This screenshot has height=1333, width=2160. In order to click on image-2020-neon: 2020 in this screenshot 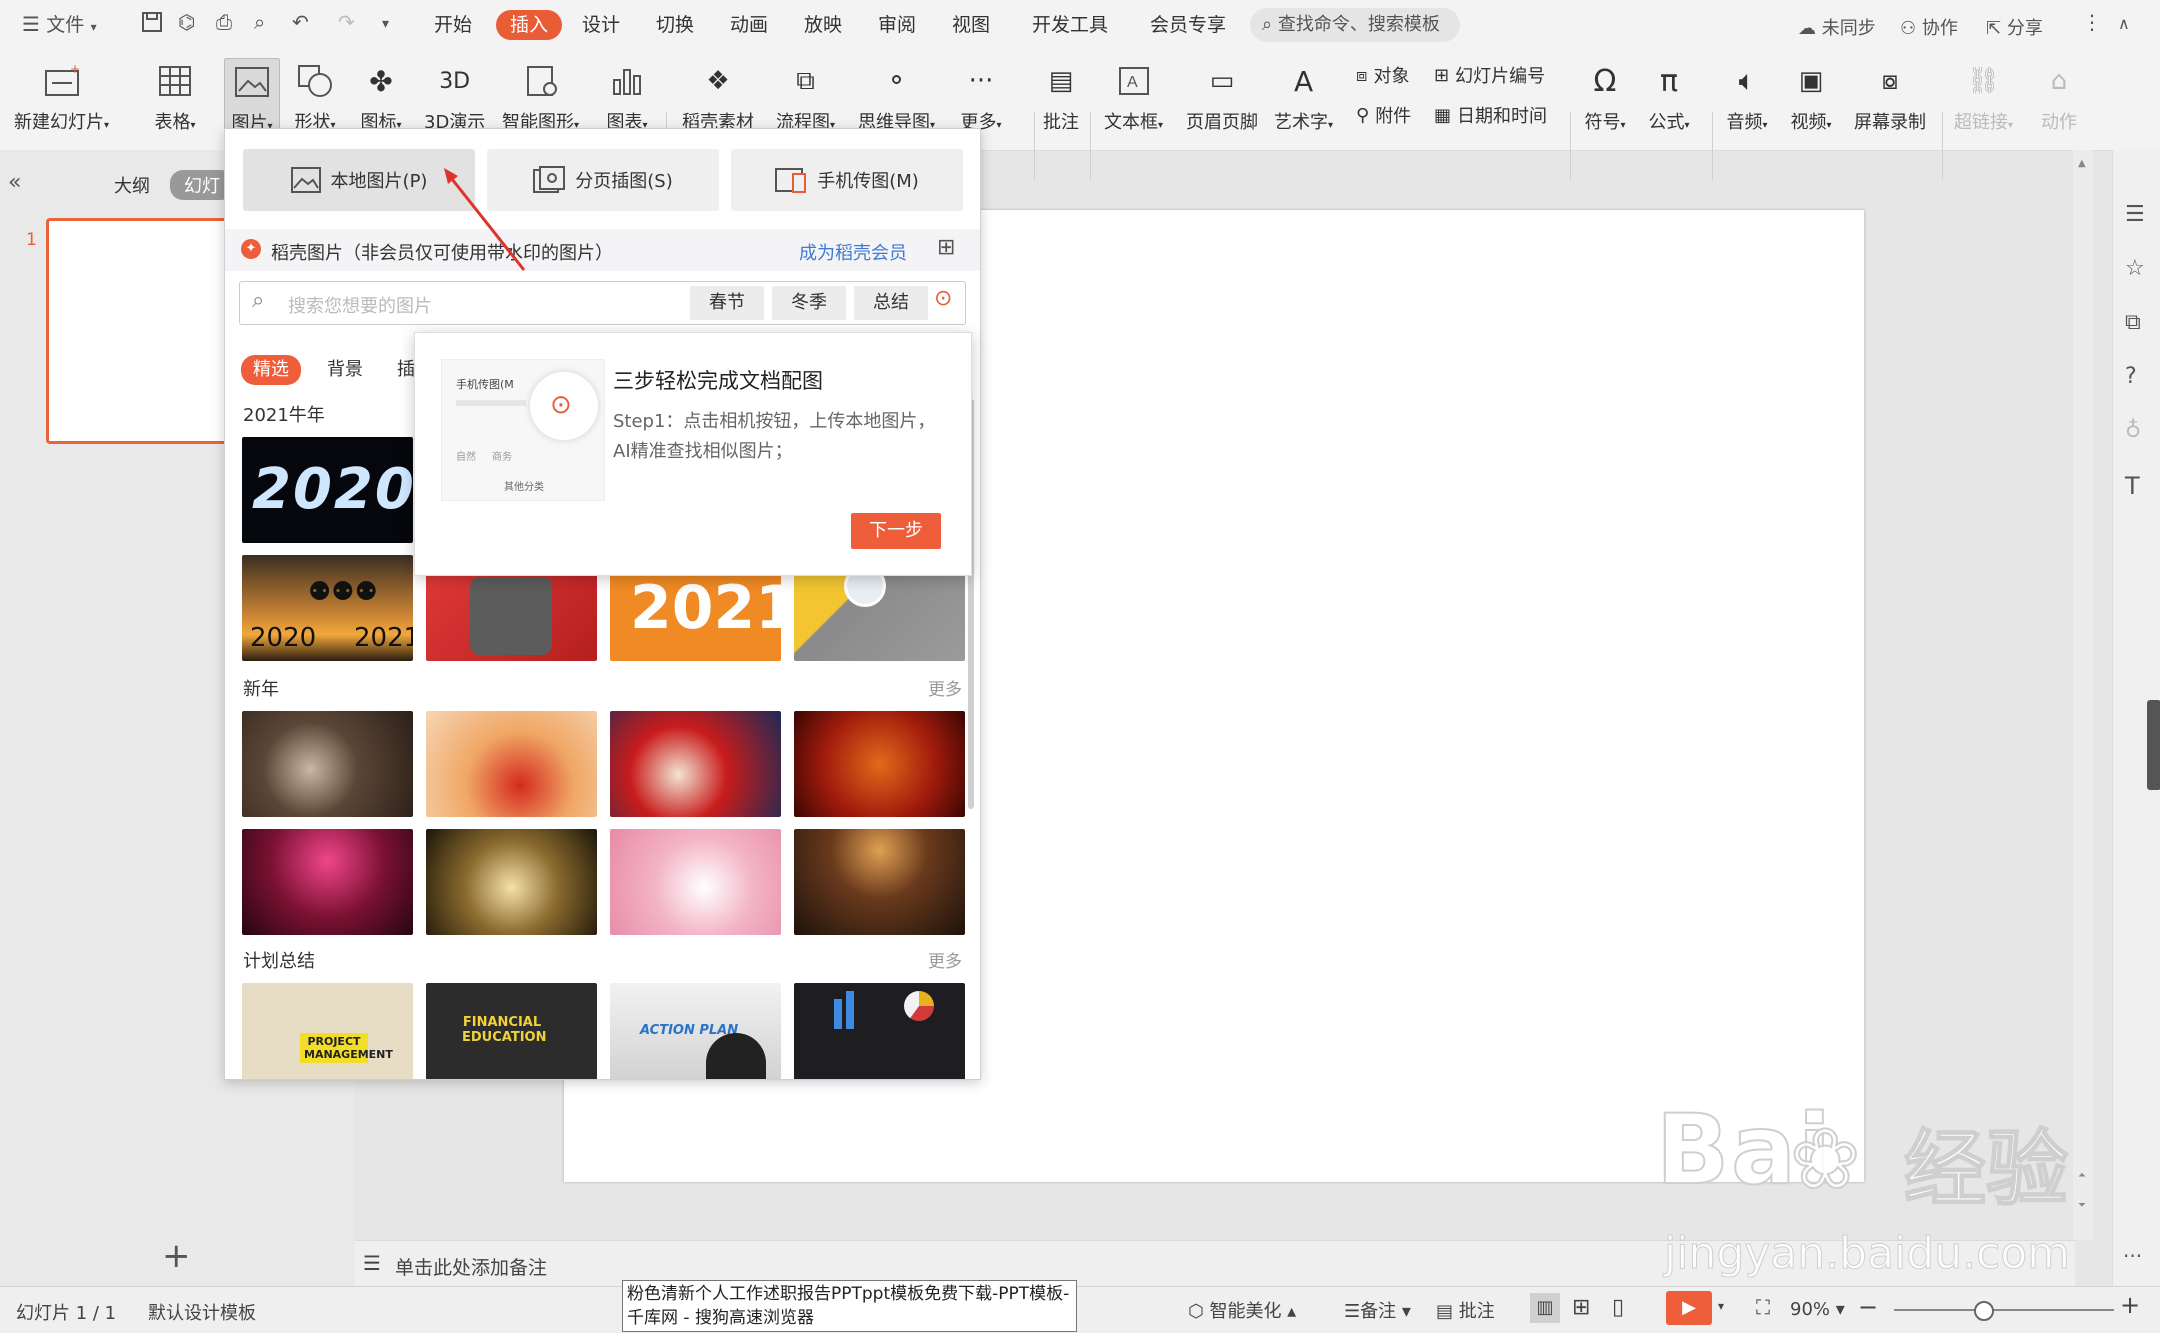, I will do `click(327, 490)`.